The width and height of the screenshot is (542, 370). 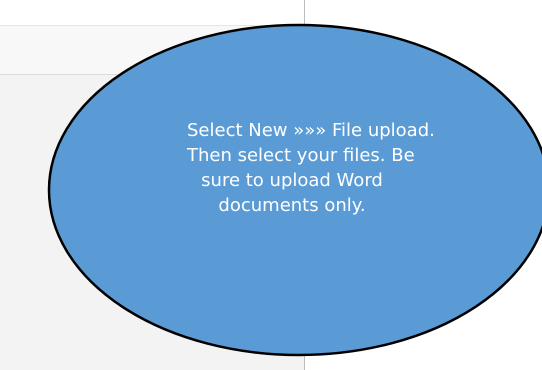 What do you see at coordinates (301, 155) in the screenshot?
I see `callout-line-2: Then select your files. Be` at bounding box center [301, 155].